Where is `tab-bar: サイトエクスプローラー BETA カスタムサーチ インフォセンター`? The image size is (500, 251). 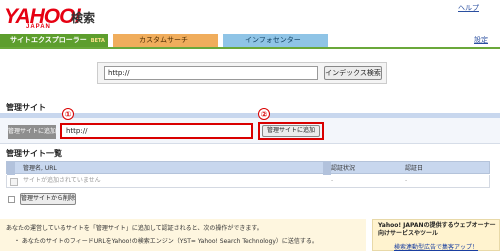 tab-bar: サイトエクスプローラー BETA カスタムサーチ インフォセンター is located at coordinates (250, 40).